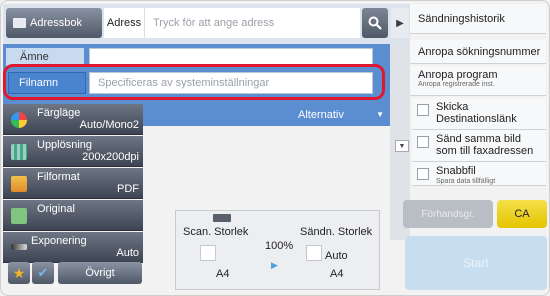  I want to click on search-icon, so click(375, 23).